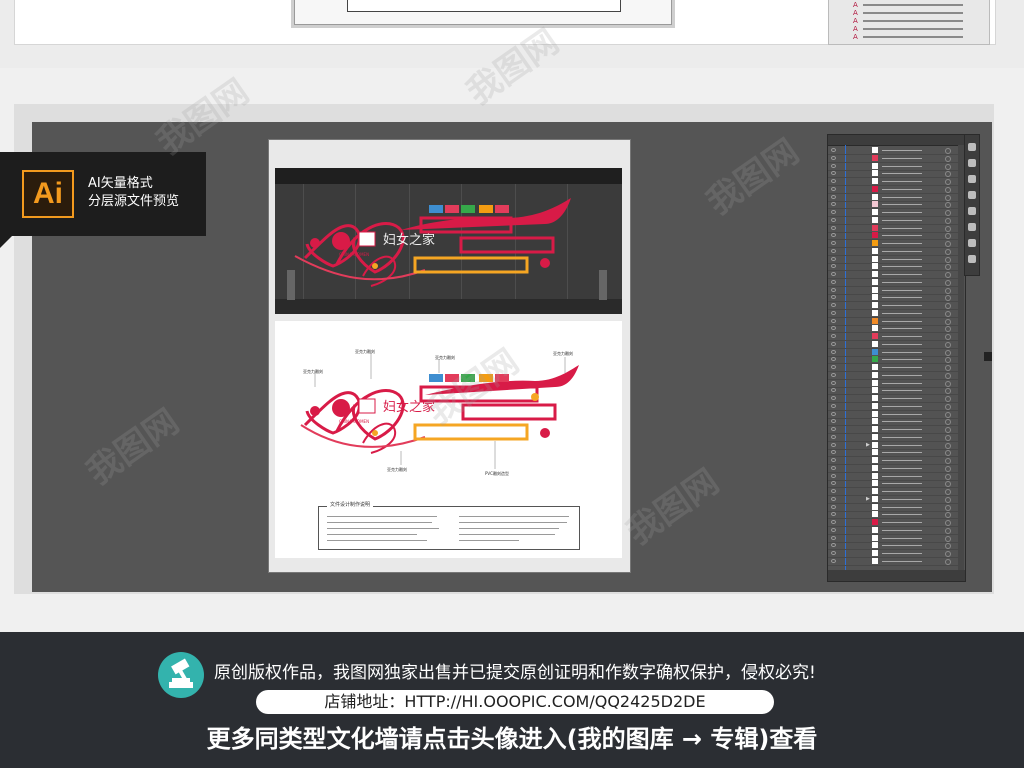 Image resolution: width=1024 pixels, height=768 pixels. Describe the element at coordinates (972, 147) in the screenshot. I see `swatches-icon` at that location.